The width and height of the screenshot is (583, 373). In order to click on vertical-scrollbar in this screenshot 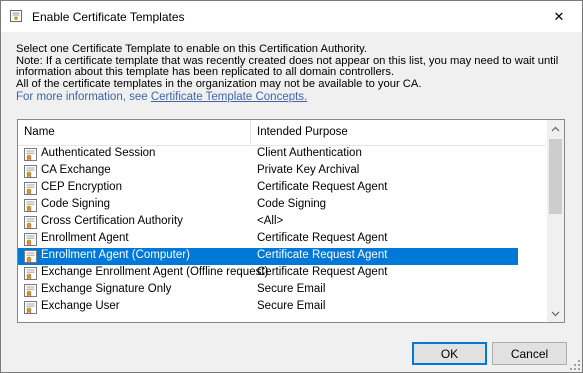, I will do `click(555, 221)`.